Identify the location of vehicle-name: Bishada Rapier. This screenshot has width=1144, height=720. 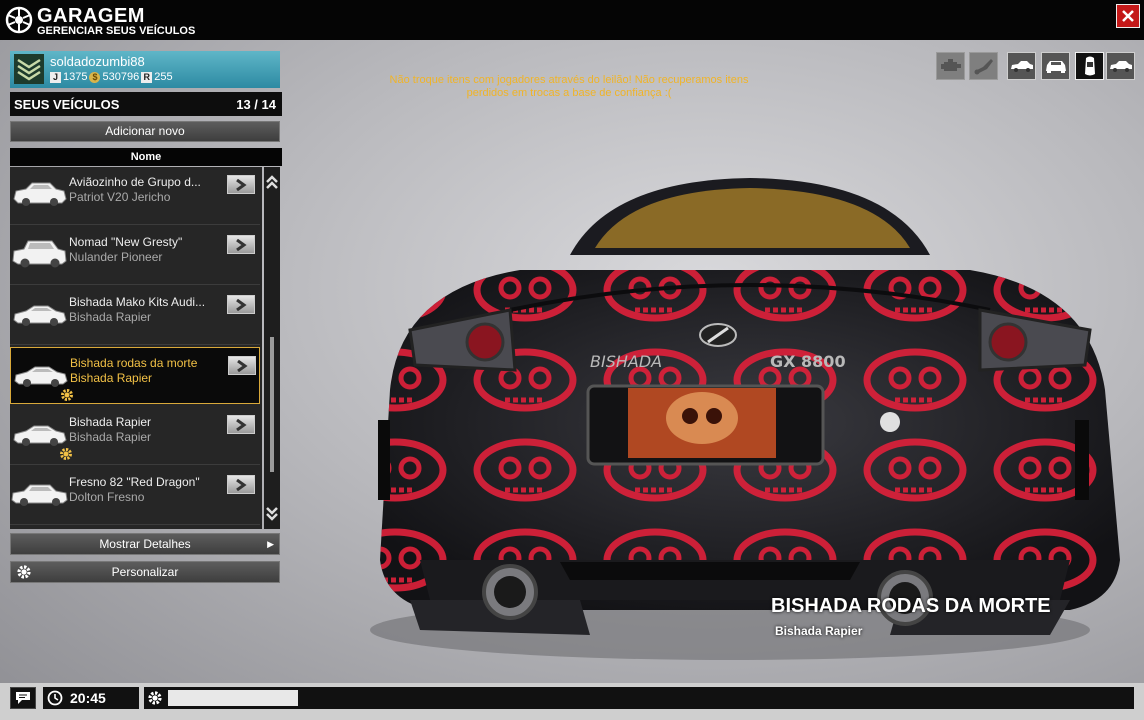
(110, 422).